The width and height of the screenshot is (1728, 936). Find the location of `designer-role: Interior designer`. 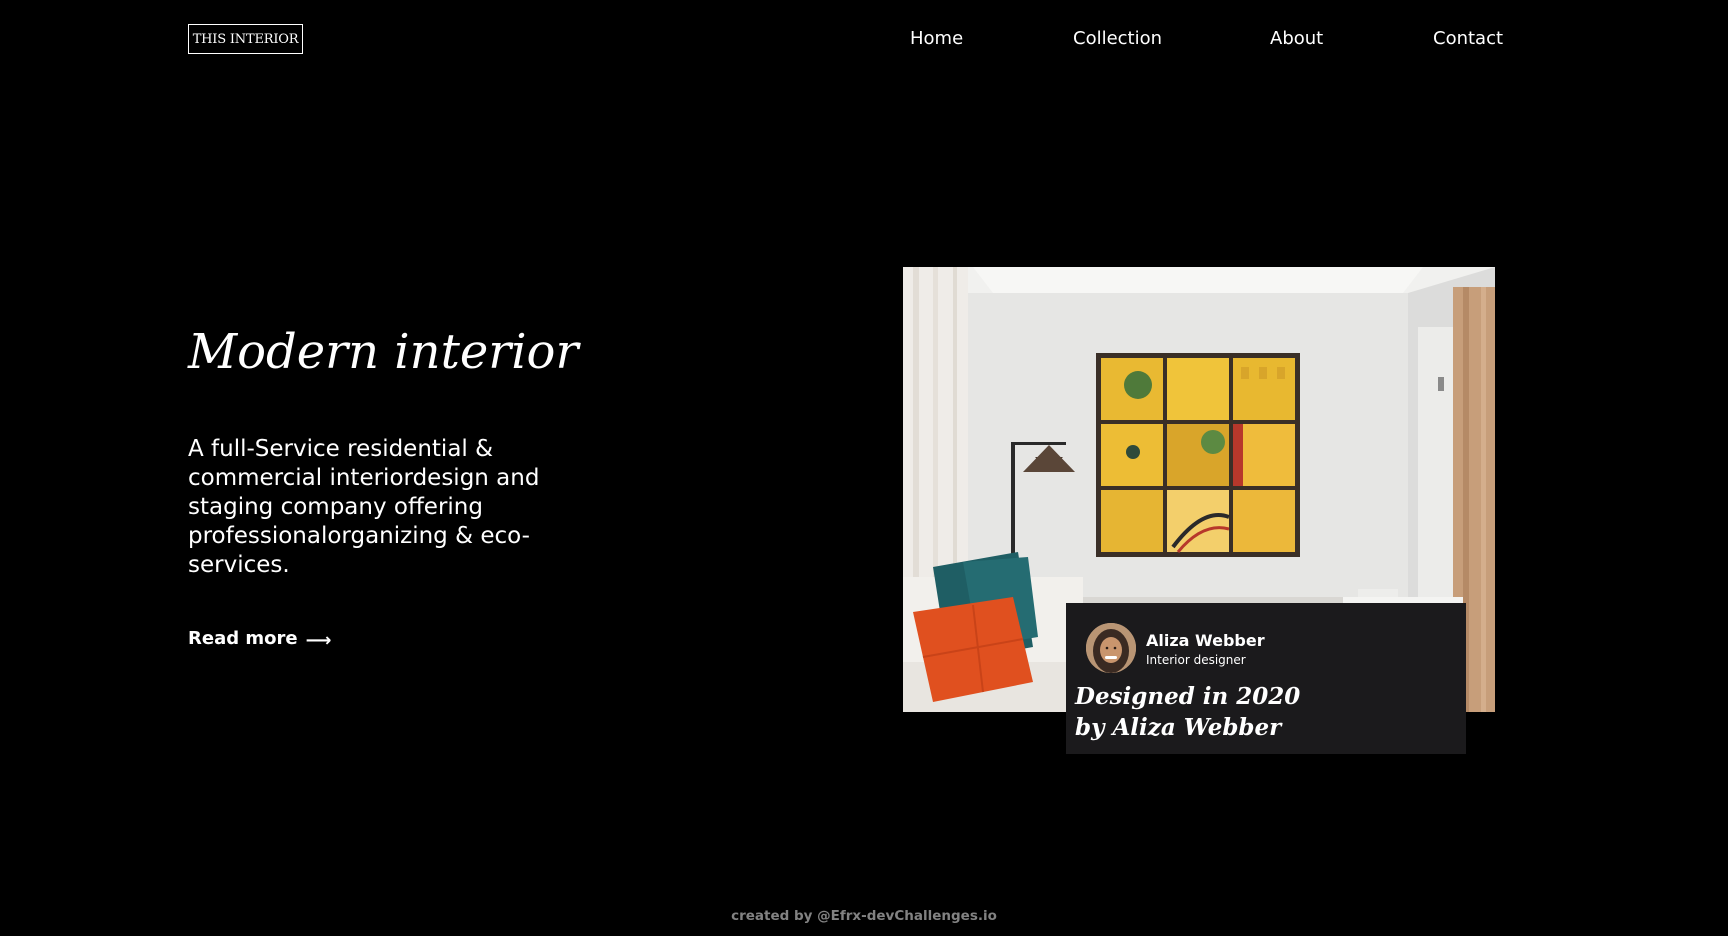

designer-role: Interior designer is located at coordinates (1196, 660).